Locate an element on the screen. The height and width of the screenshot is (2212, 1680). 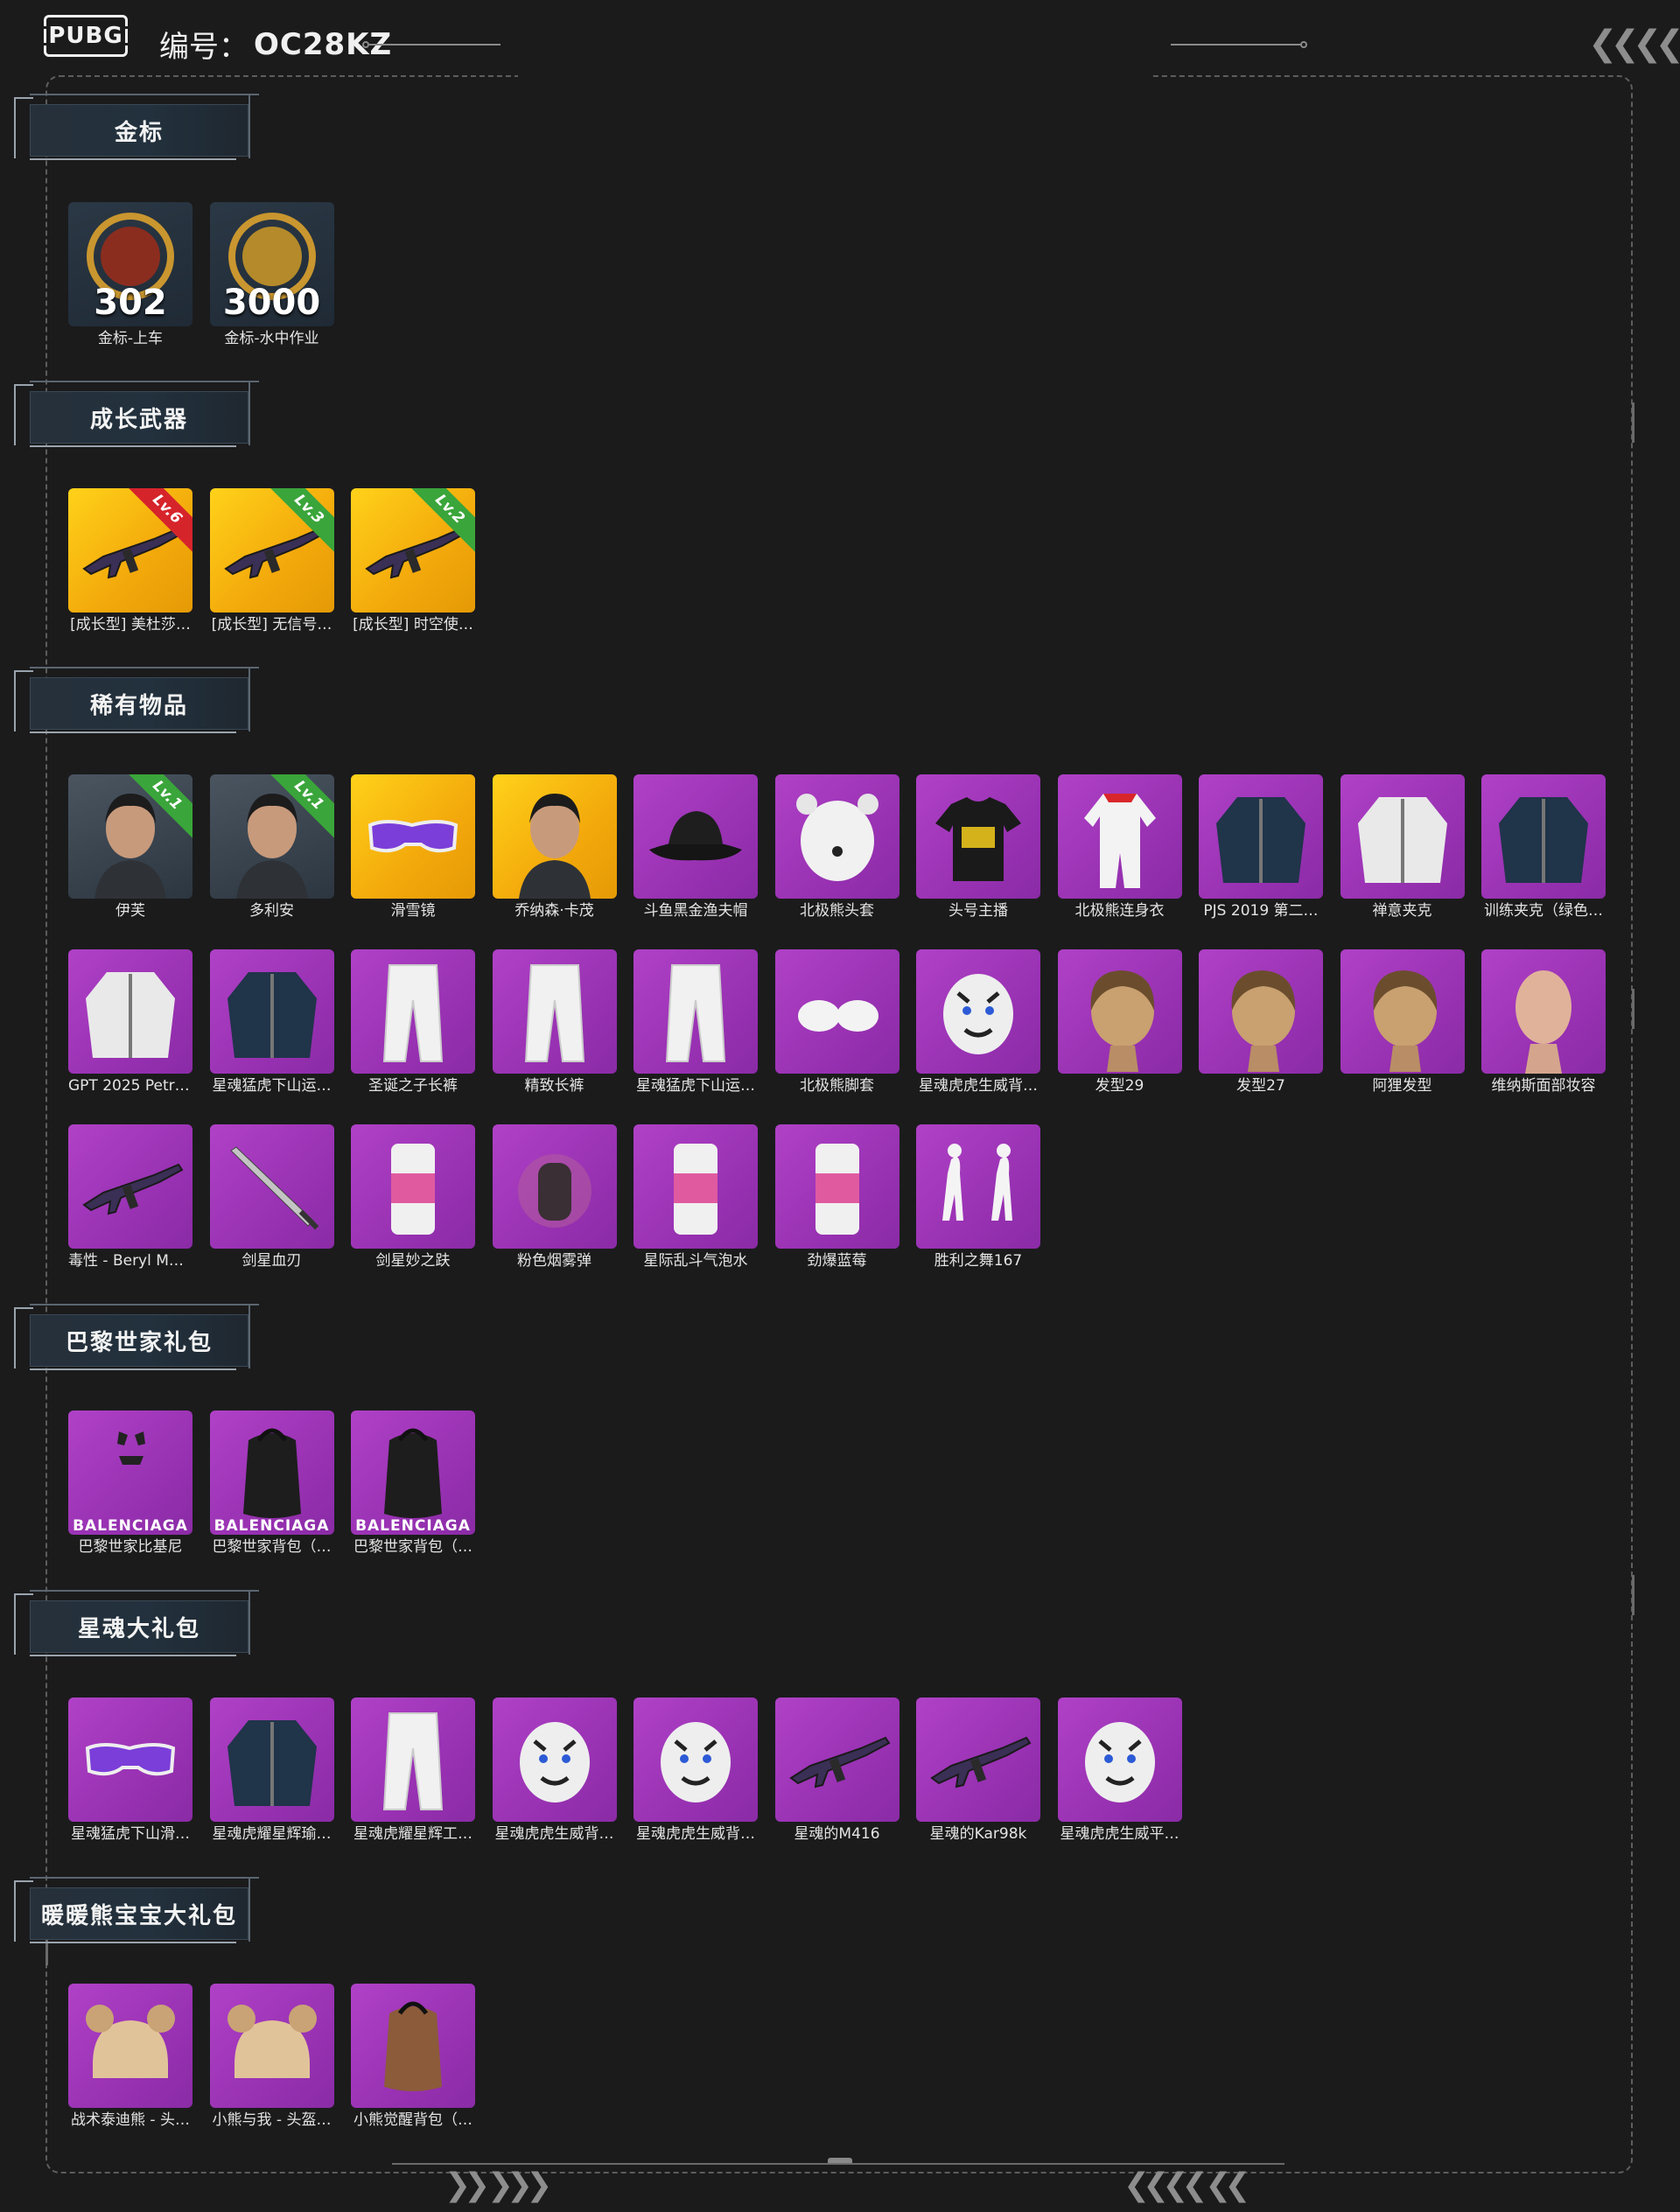
inventory-item: 精致长裤 is located at coordinates (554, 1022).